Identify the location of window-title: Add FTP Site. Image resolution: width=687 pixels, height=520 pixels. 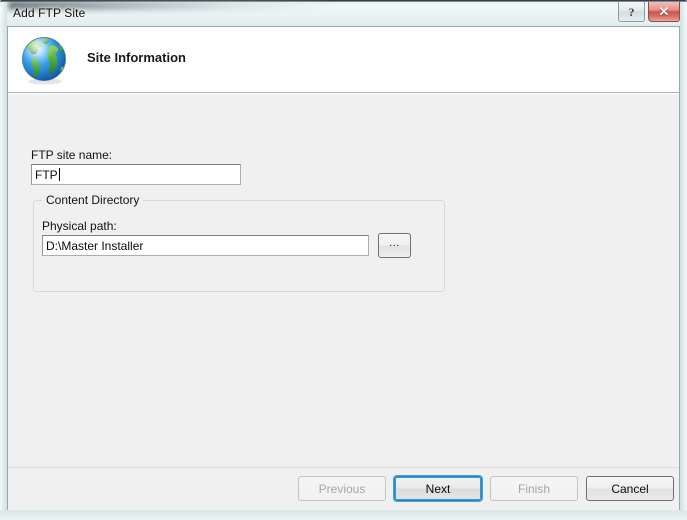
(49, 13).